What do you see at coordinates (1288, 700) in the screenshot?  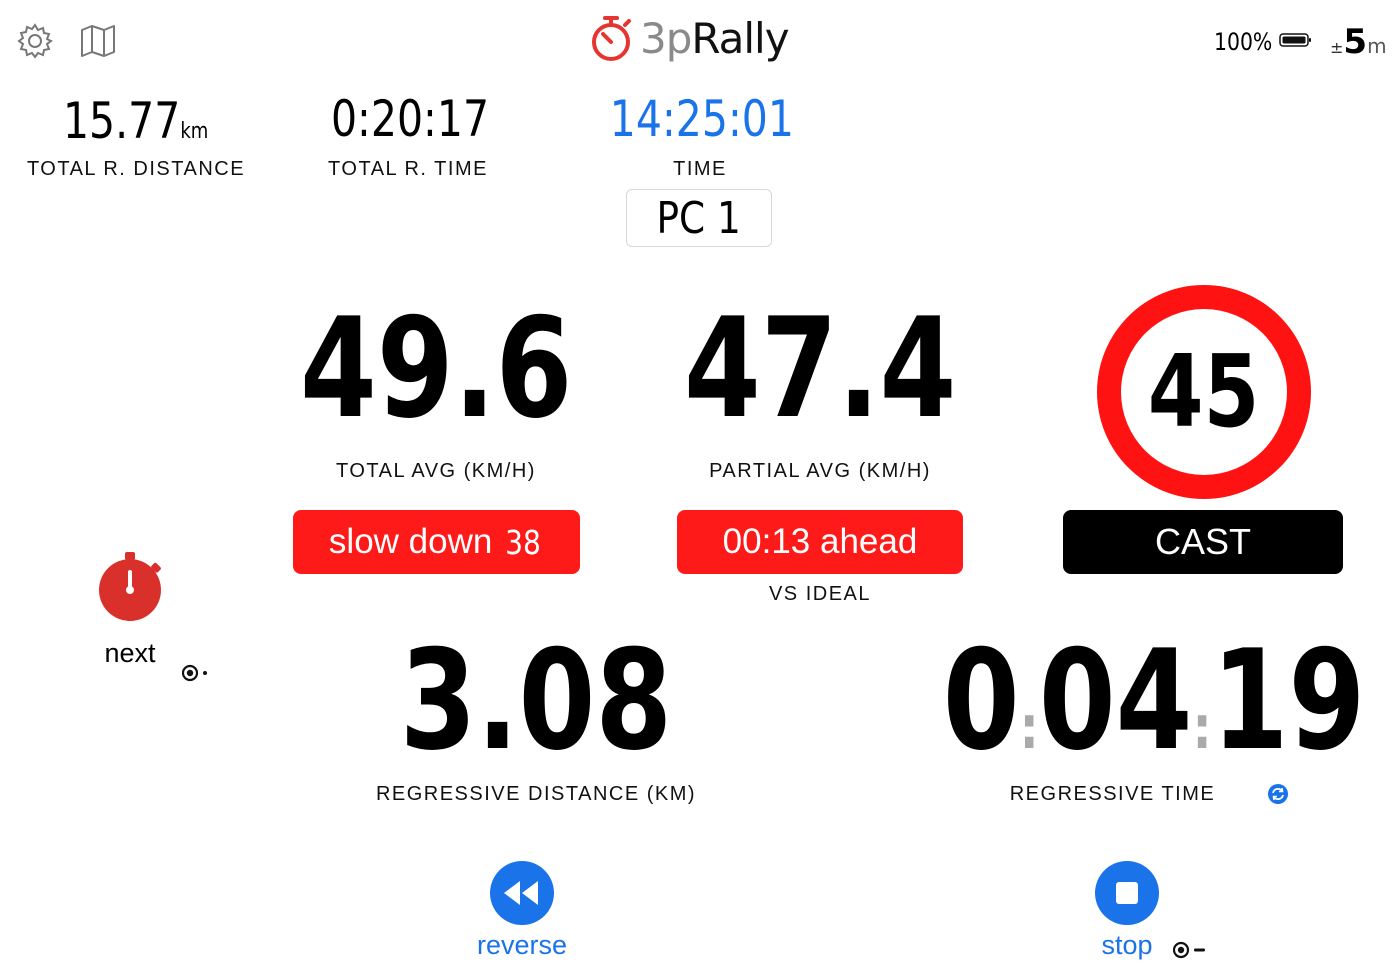 I see `regressive-time-seconds: 19` at bounding box center [1288, 700].